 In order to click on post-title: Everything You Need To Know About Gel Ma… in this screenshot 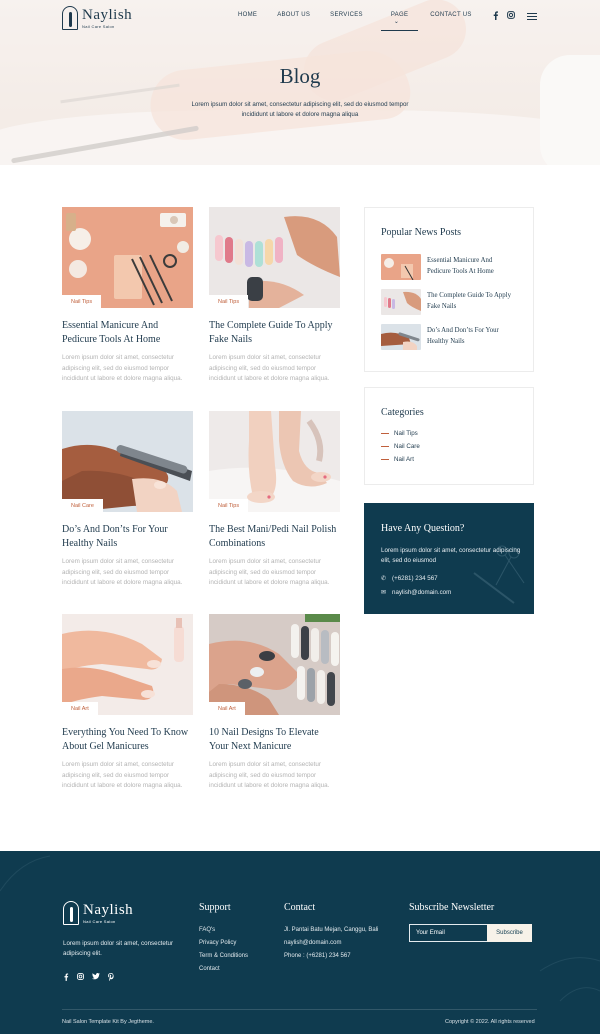, I will do `click(127, 740)`.